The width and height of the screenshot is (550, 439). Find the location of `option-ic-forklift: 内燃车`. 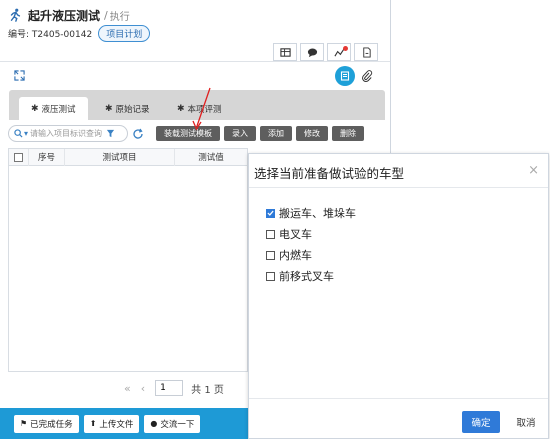

option-ic-forklift: 内燃车 is located at coordinates (289, 255).